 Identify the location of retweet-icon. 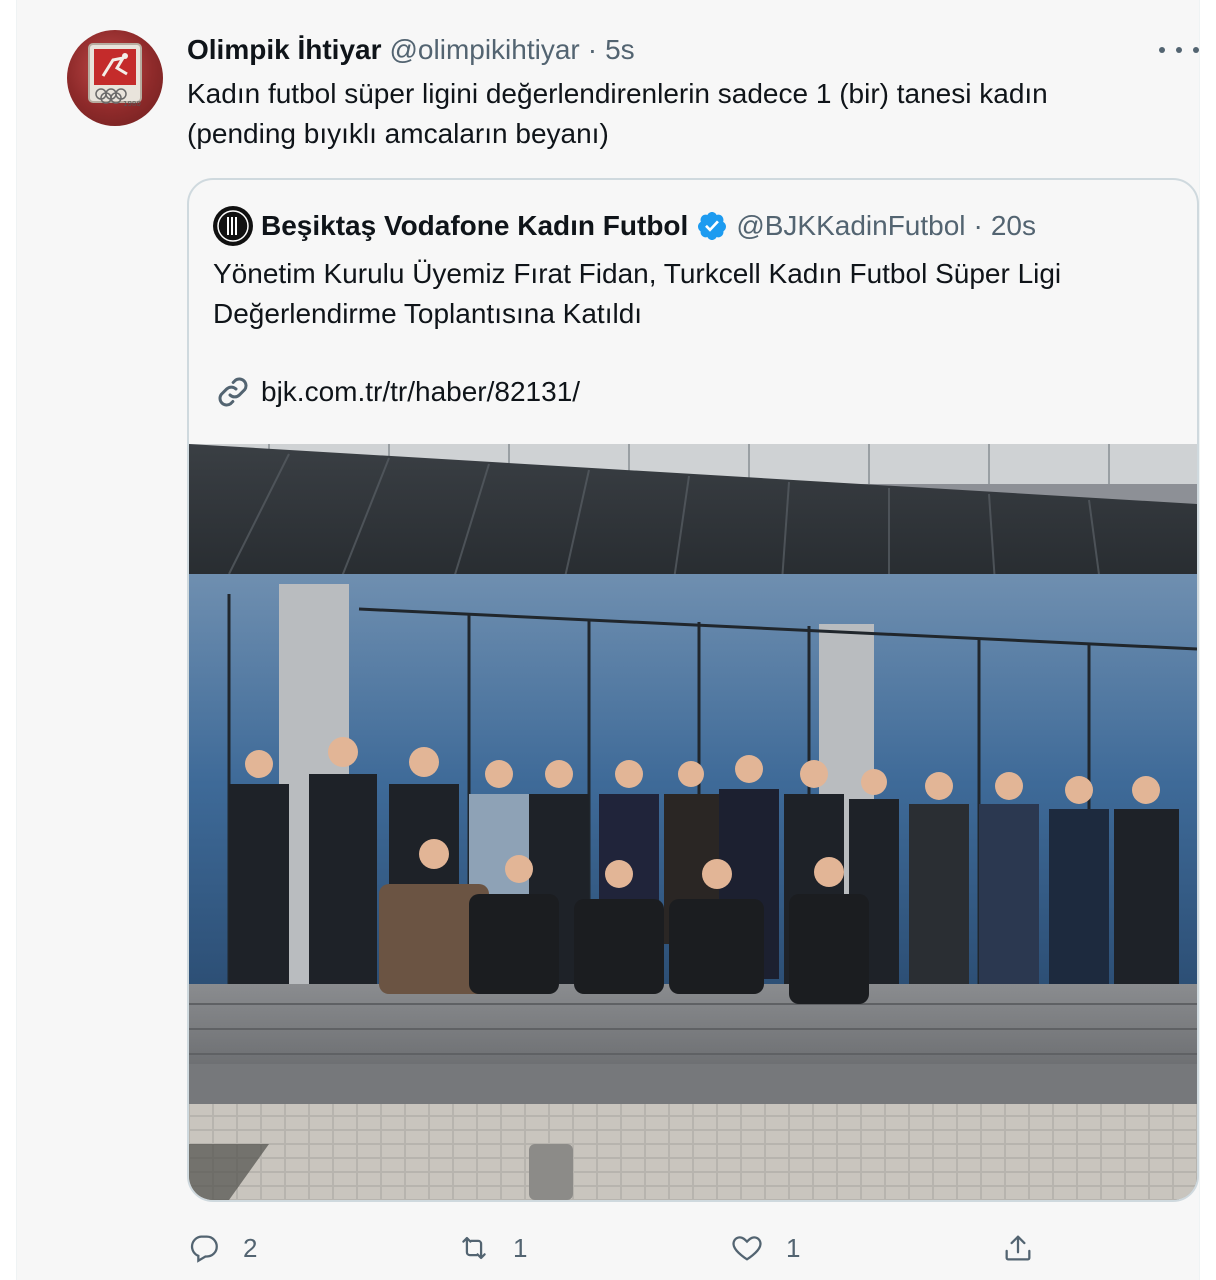
(474, 1248).